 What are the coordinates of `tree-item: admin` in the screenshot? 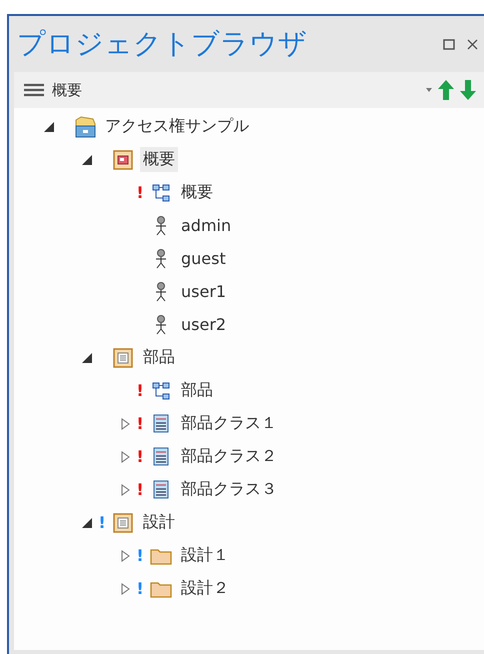 It's located at (206, 225).